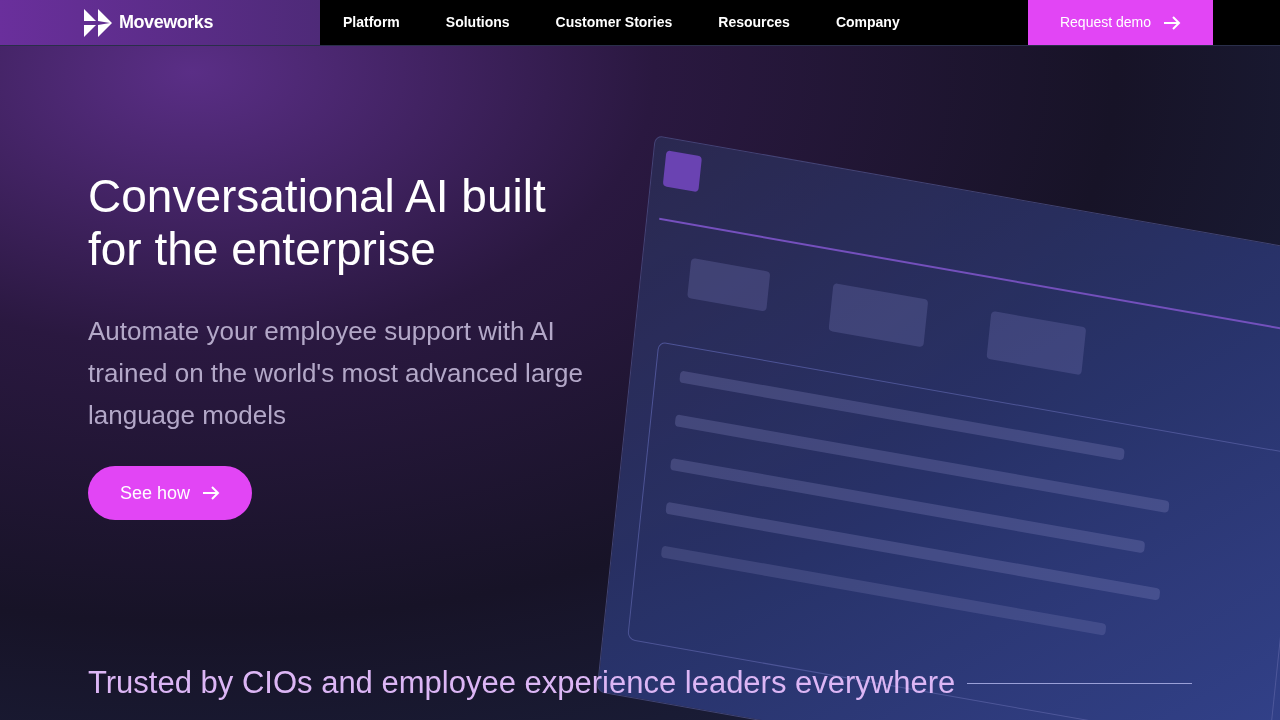 This screenshot has height=720, width=1280. I want to click on nav-link: Platform, so click(371, 22).